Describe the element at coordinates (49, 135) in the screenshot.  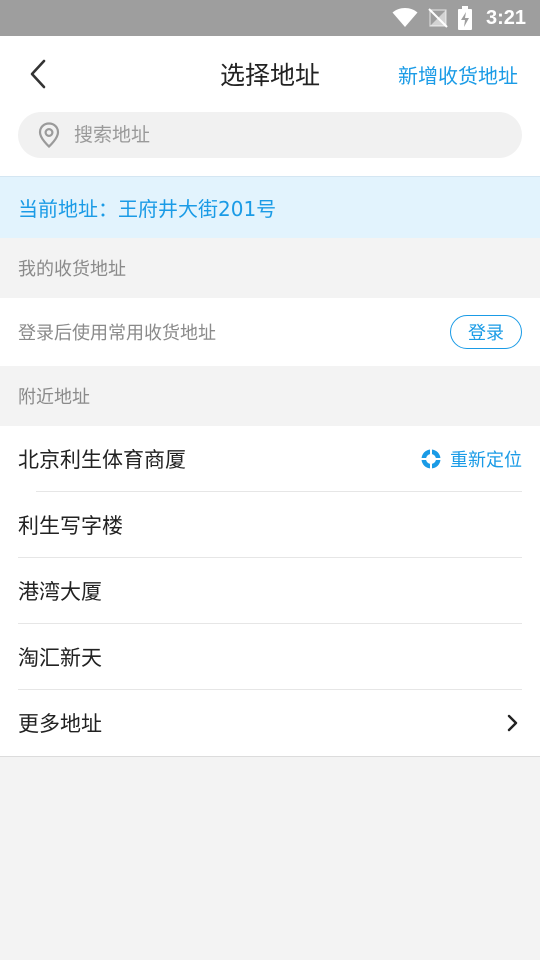
I see `location-pin-icon` at that location.